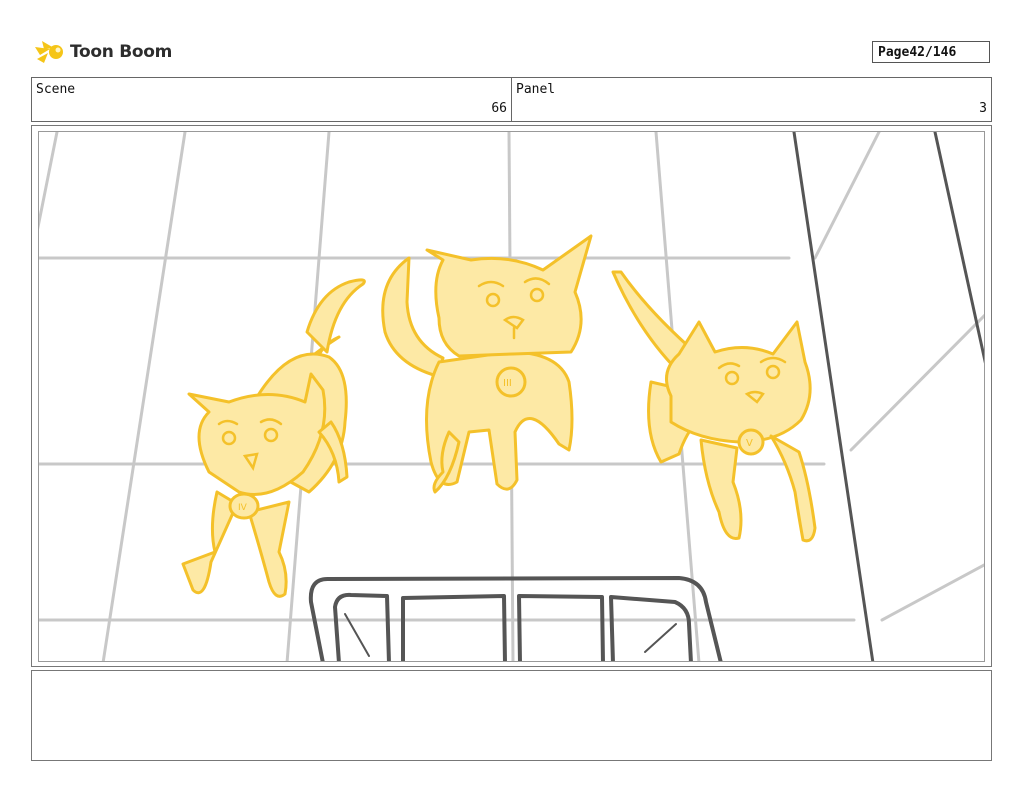 The width and height of the screenshot is (1024, 791). What do you see at coordinates (271, 99) in the screenshot?
I see `scene-cell: Scene 66` at bounding box center [271, 99].